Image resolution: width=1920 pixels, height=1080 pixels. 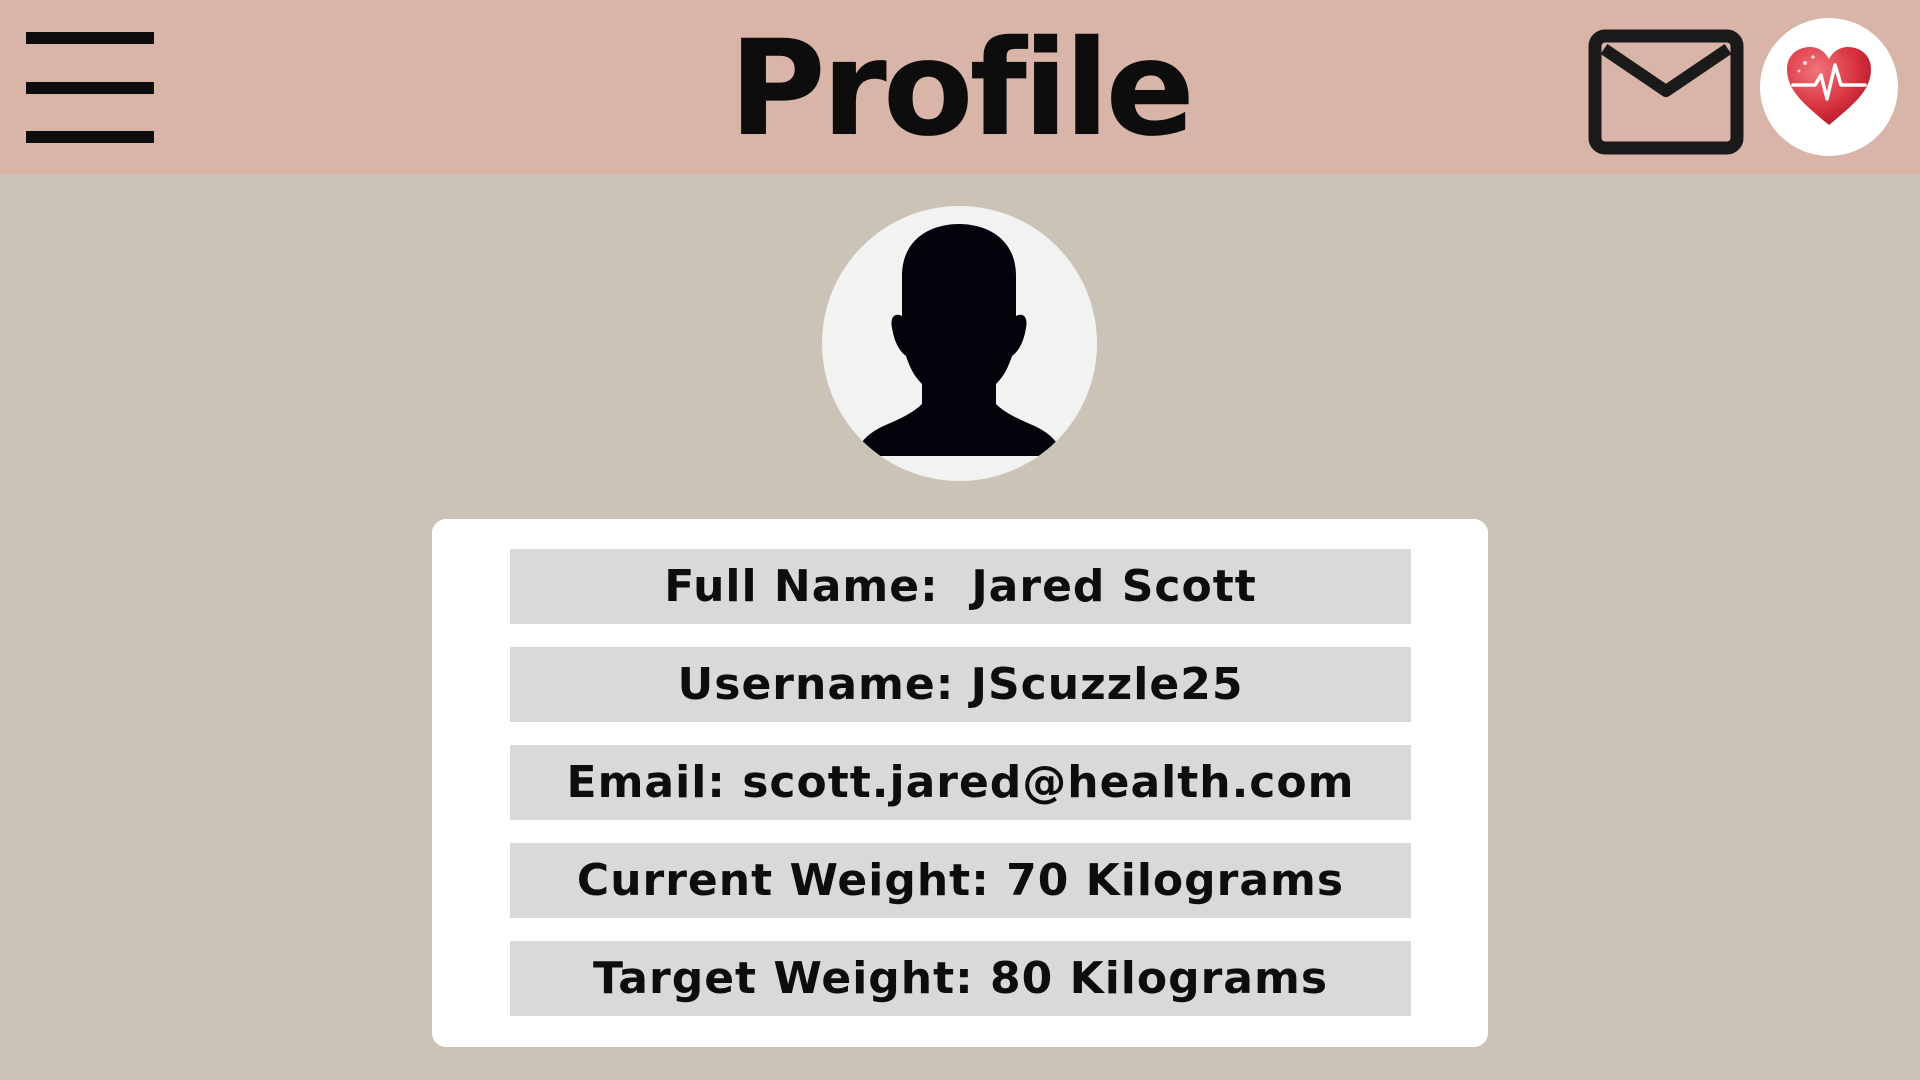 What do you see at coordinates (959, 340) in the screenshot?
I see `person-silhouette-icon` at bounding box center [959, 340].